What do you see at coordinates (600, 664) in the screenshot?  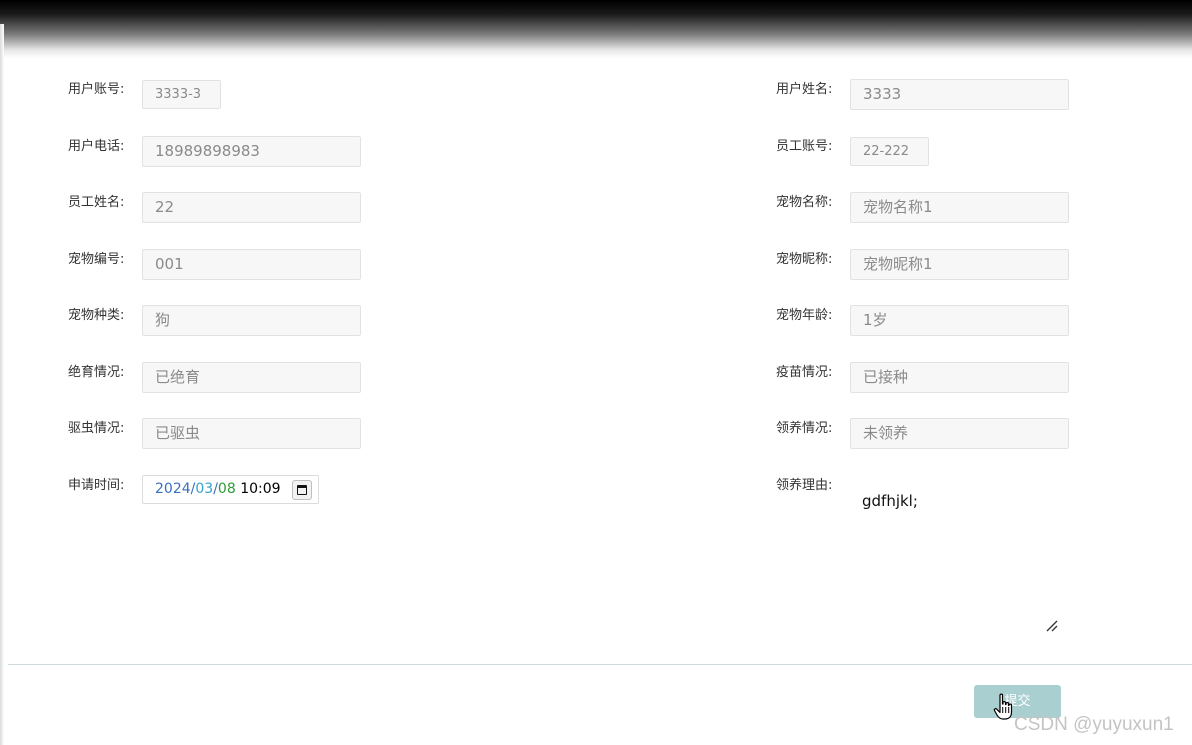 I see `footer-divider` at bounding box center [600, 664].